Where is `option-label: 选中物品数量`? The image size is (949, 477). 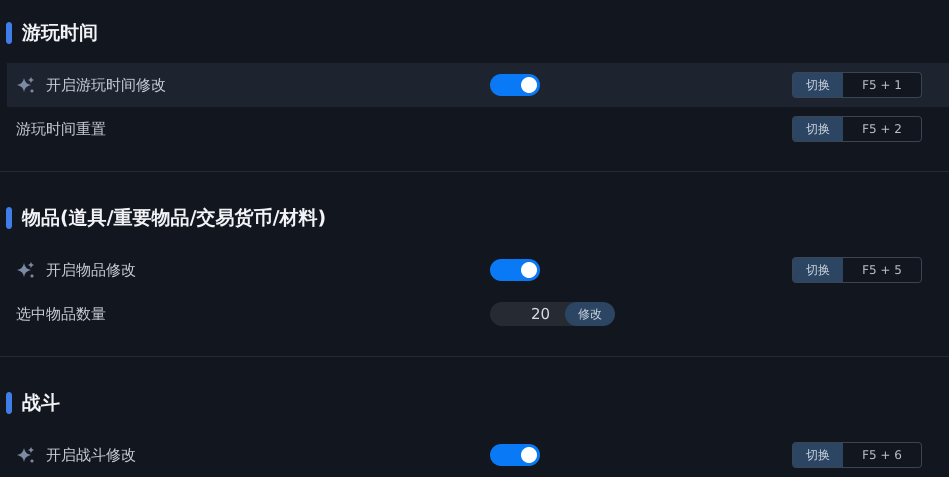
option-label: 选中物品数量 is located at coordinates (61, 314).